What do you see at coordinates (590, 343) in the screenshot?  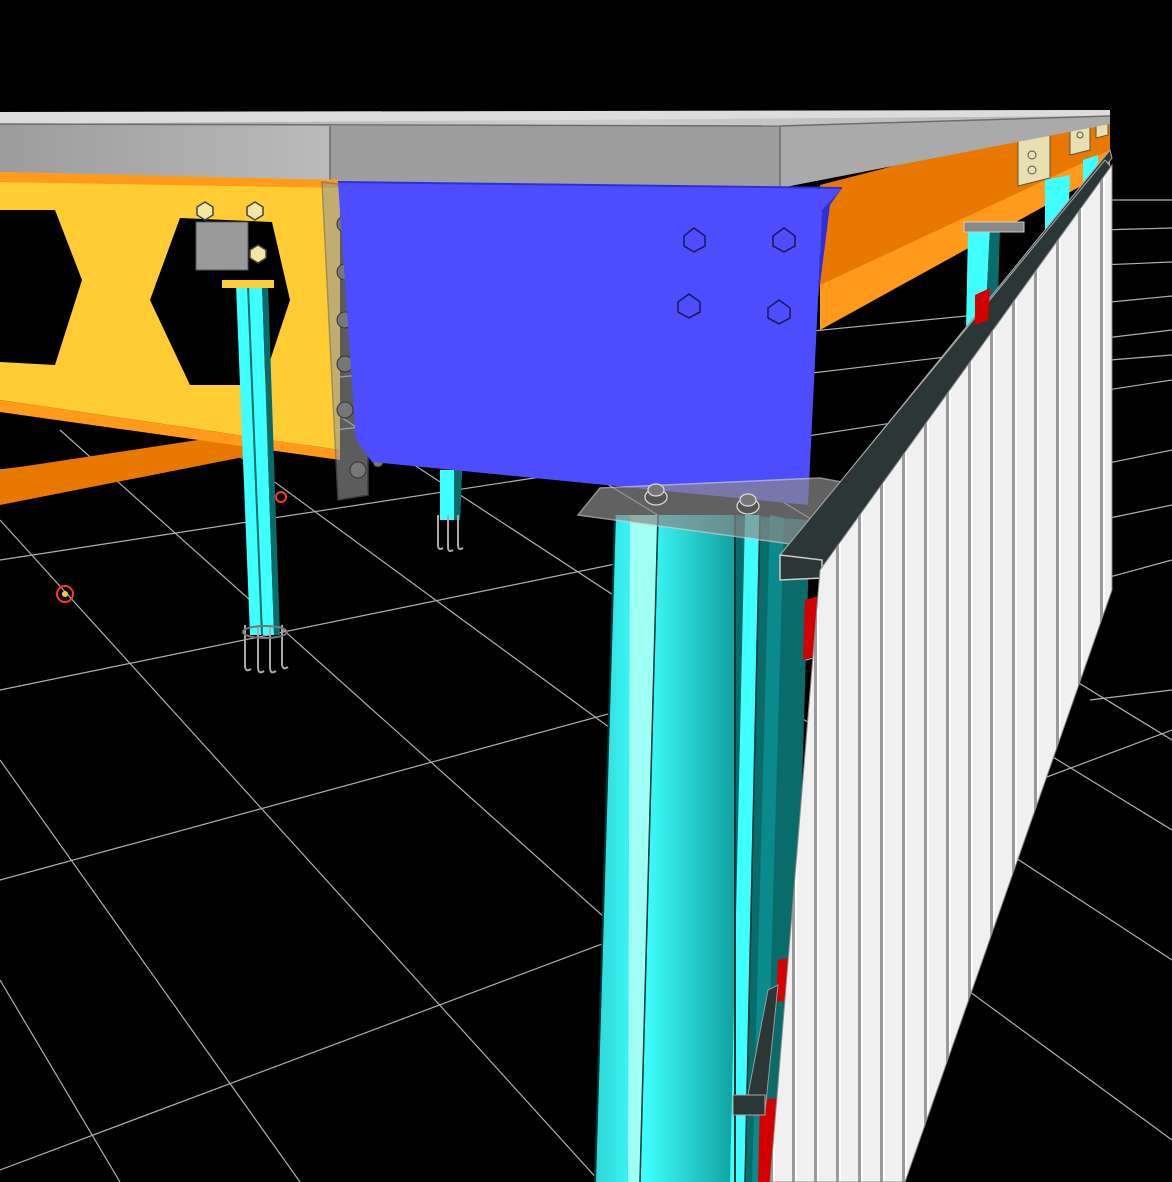 I see `end-plate` at bounding box center [590, 343].